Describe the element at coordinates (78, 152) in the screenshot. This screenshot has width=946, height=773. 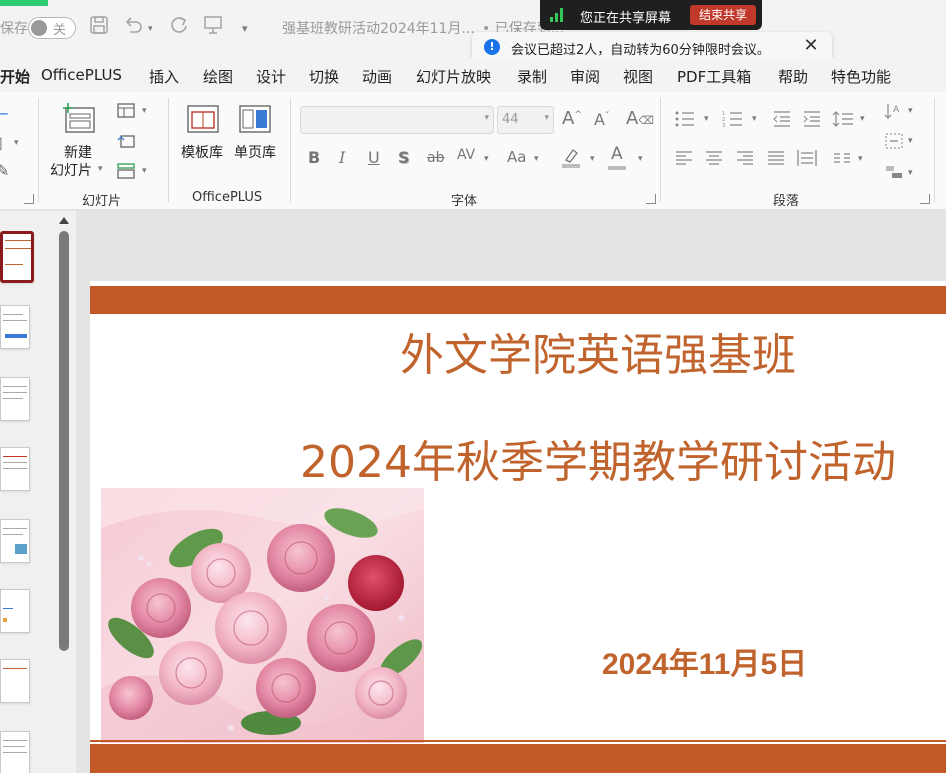
I see `new-slide-label: 新建` at that location.